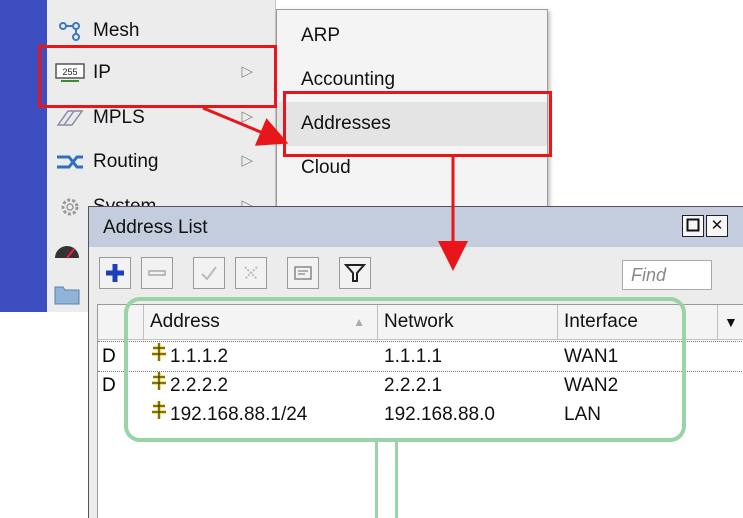 This screenshot has height=518, width=743. I want to click on arrow-to-addresses, so click(245, 126).